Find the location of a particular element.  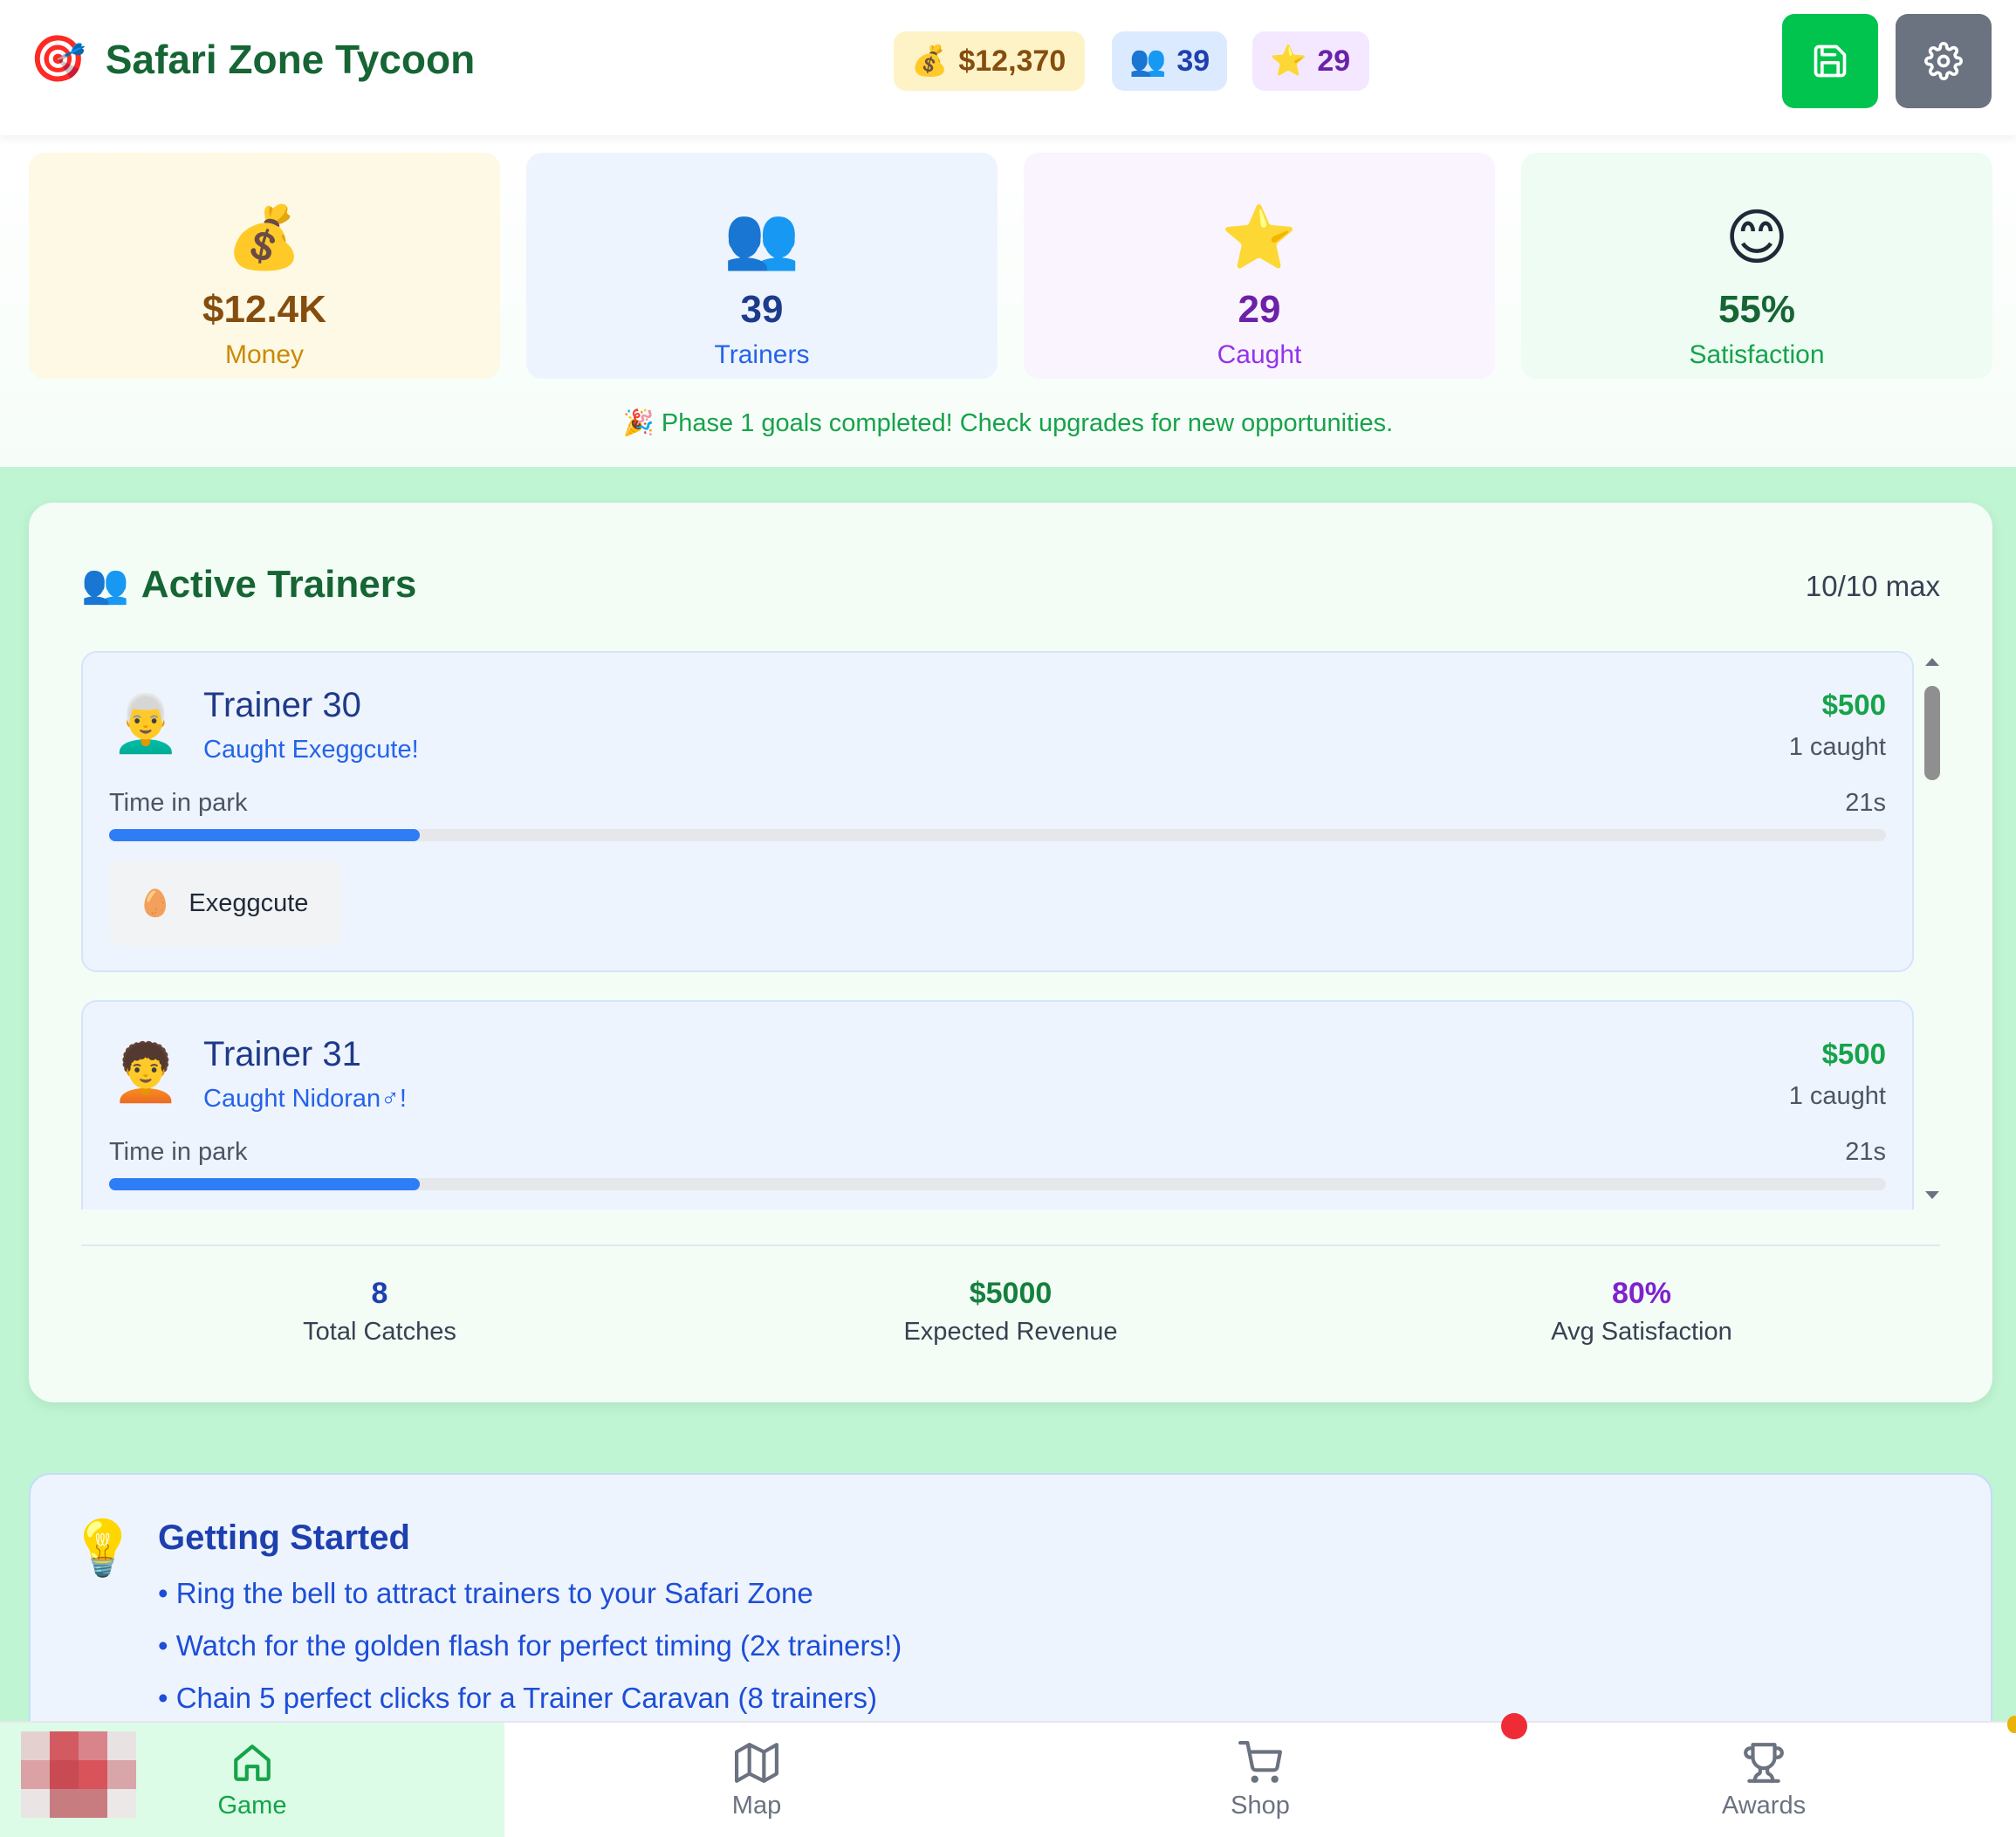

scroll-up-arrow-icon is located at coordinates (1932, 662).